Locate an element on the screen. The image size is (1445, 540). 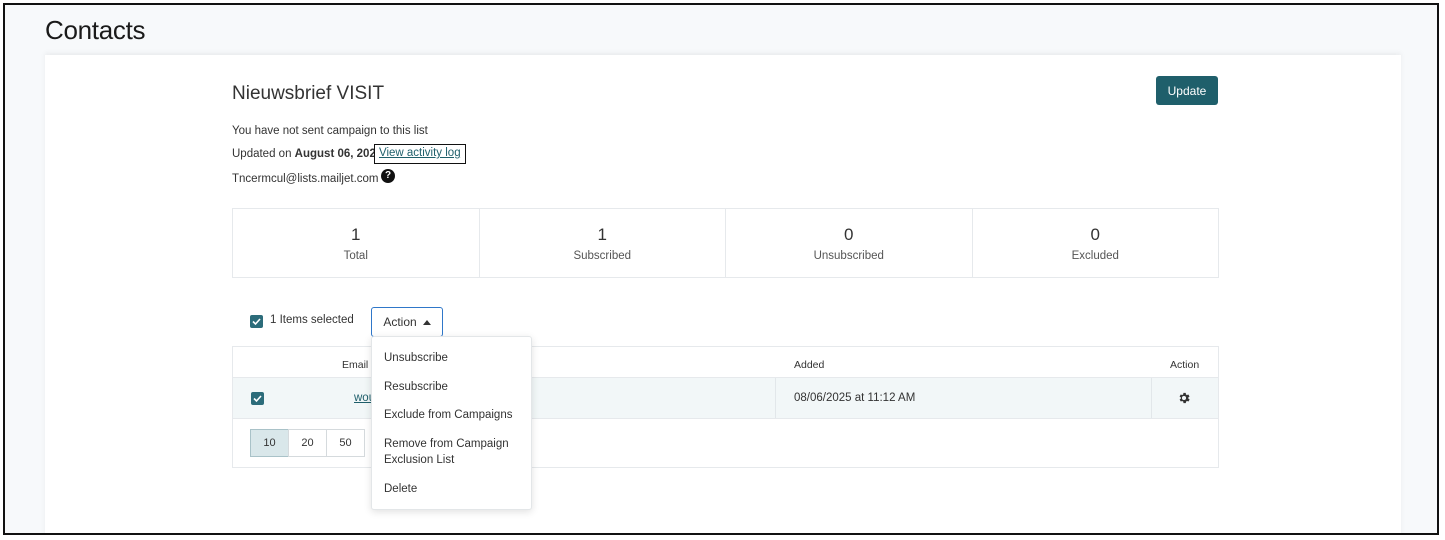
stat-label: Subscribed is located at coordinates (602, 256).